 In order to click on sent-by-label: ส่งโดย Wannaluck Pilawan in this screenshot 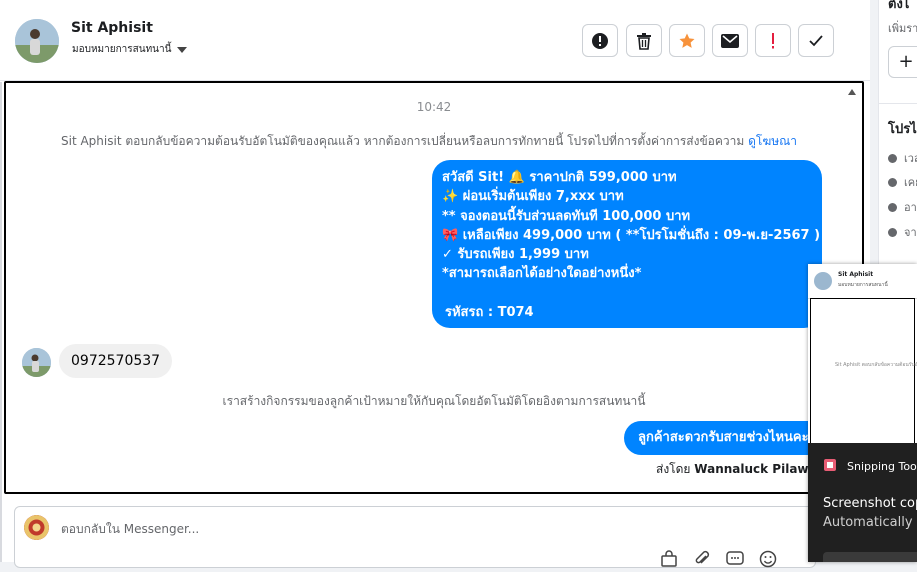, I will do `click(740, 469)`.